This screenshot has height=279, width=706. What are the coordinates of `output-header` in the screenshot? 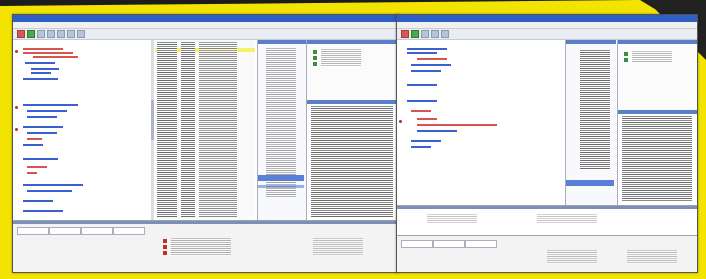 It's located at (205, 222).